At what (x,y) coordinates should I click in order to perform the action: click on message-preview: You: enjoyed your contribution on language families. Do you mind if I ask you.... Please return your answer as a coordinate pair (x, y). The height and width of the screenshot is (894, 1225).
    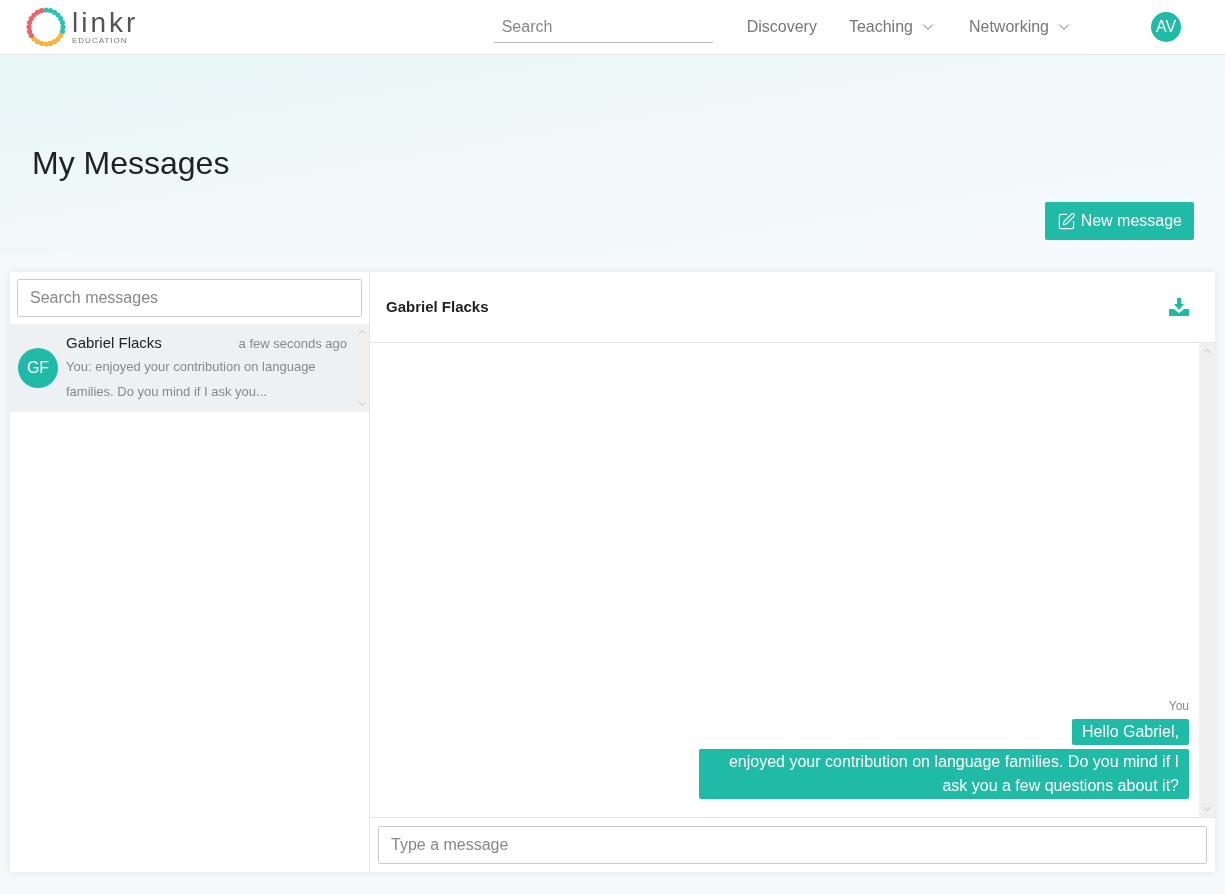
    Looking at the image, I should click on (191, 380).